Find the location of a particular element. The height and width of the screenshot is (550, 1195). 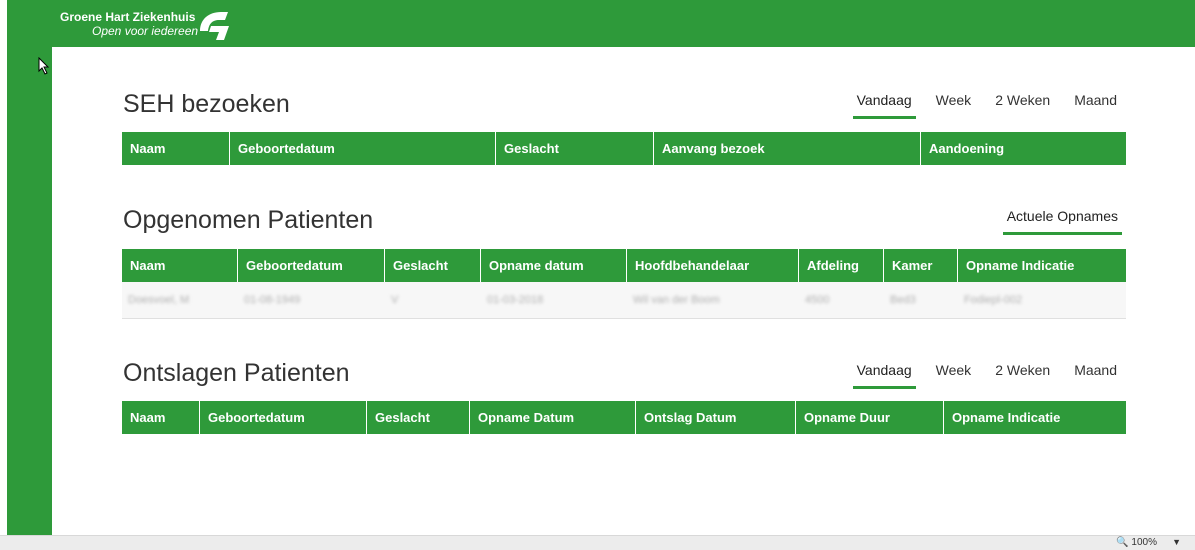

opgenomen-col-opname-indicatie: Opname Indicatie is located at coordinates (1042, 265).